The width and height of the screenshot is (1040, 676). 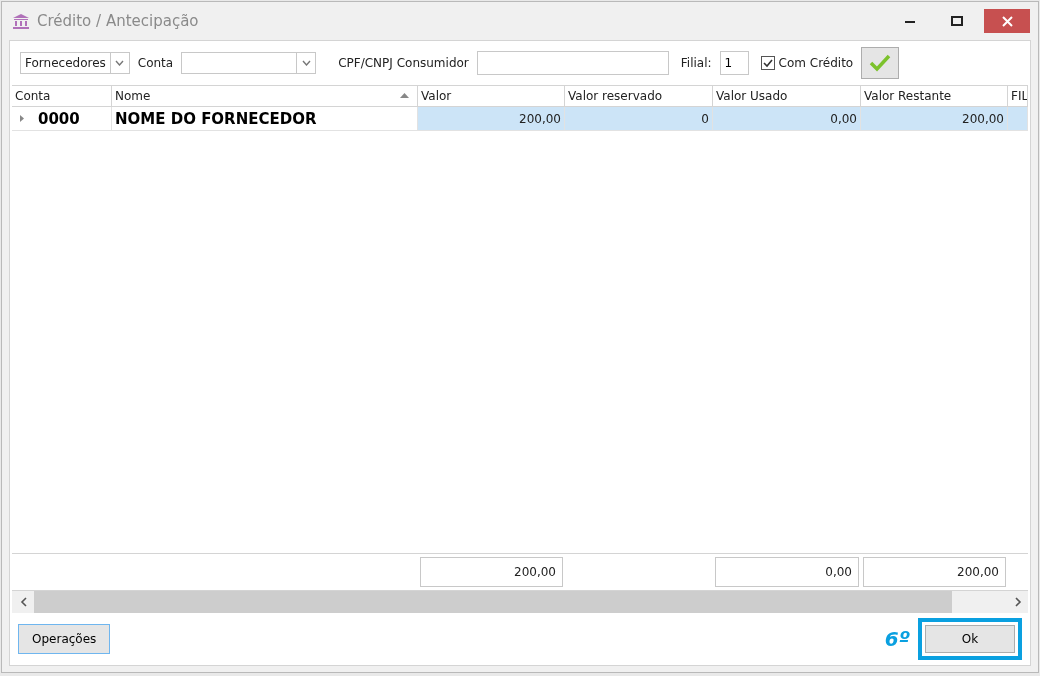 I want to click on row-indicator-icon, so click(x=22, y=118).